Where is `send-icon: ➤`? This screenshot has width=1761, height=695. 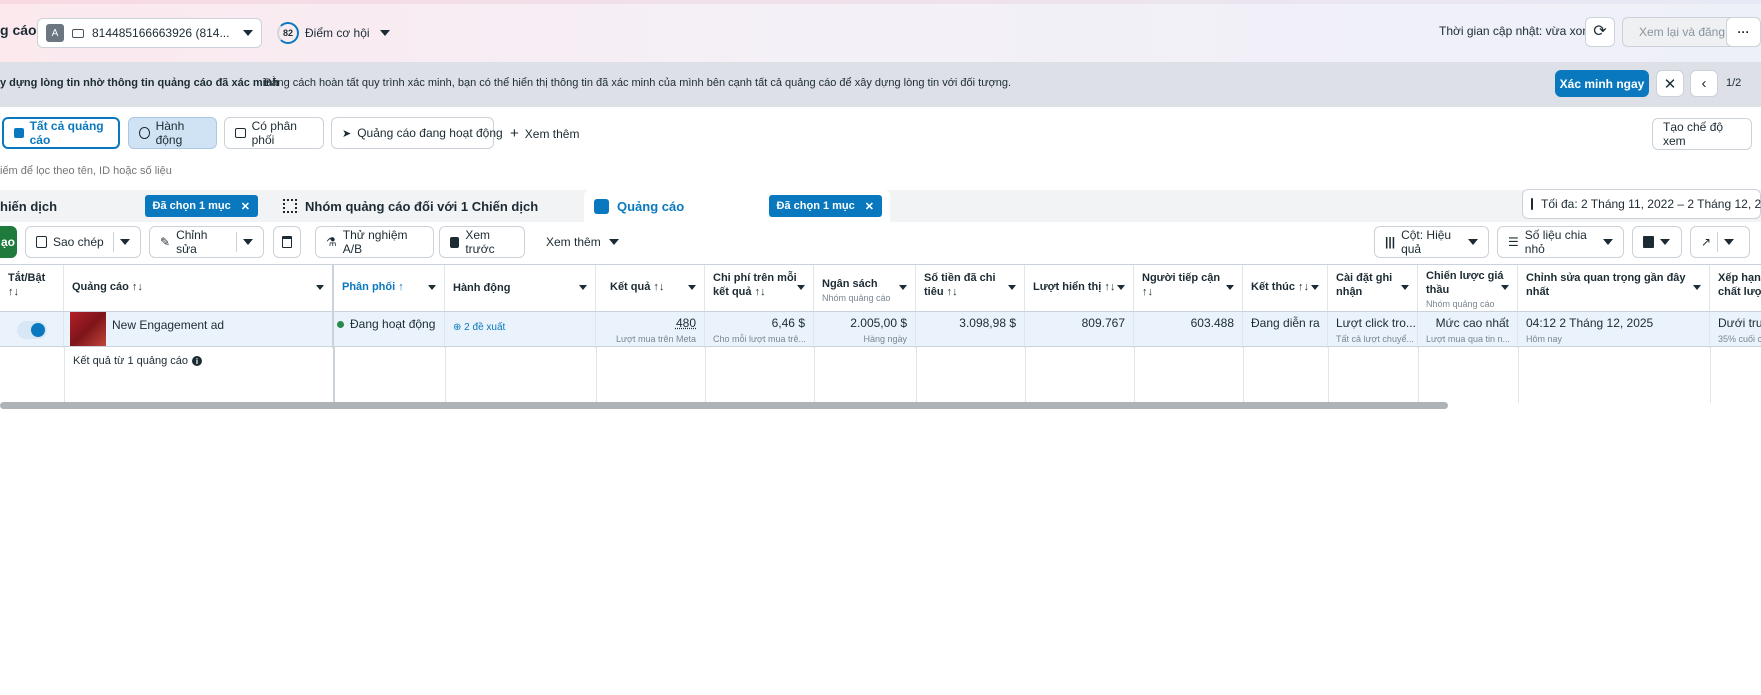 send-icon: ➤ is located at coordinates (347, 133).